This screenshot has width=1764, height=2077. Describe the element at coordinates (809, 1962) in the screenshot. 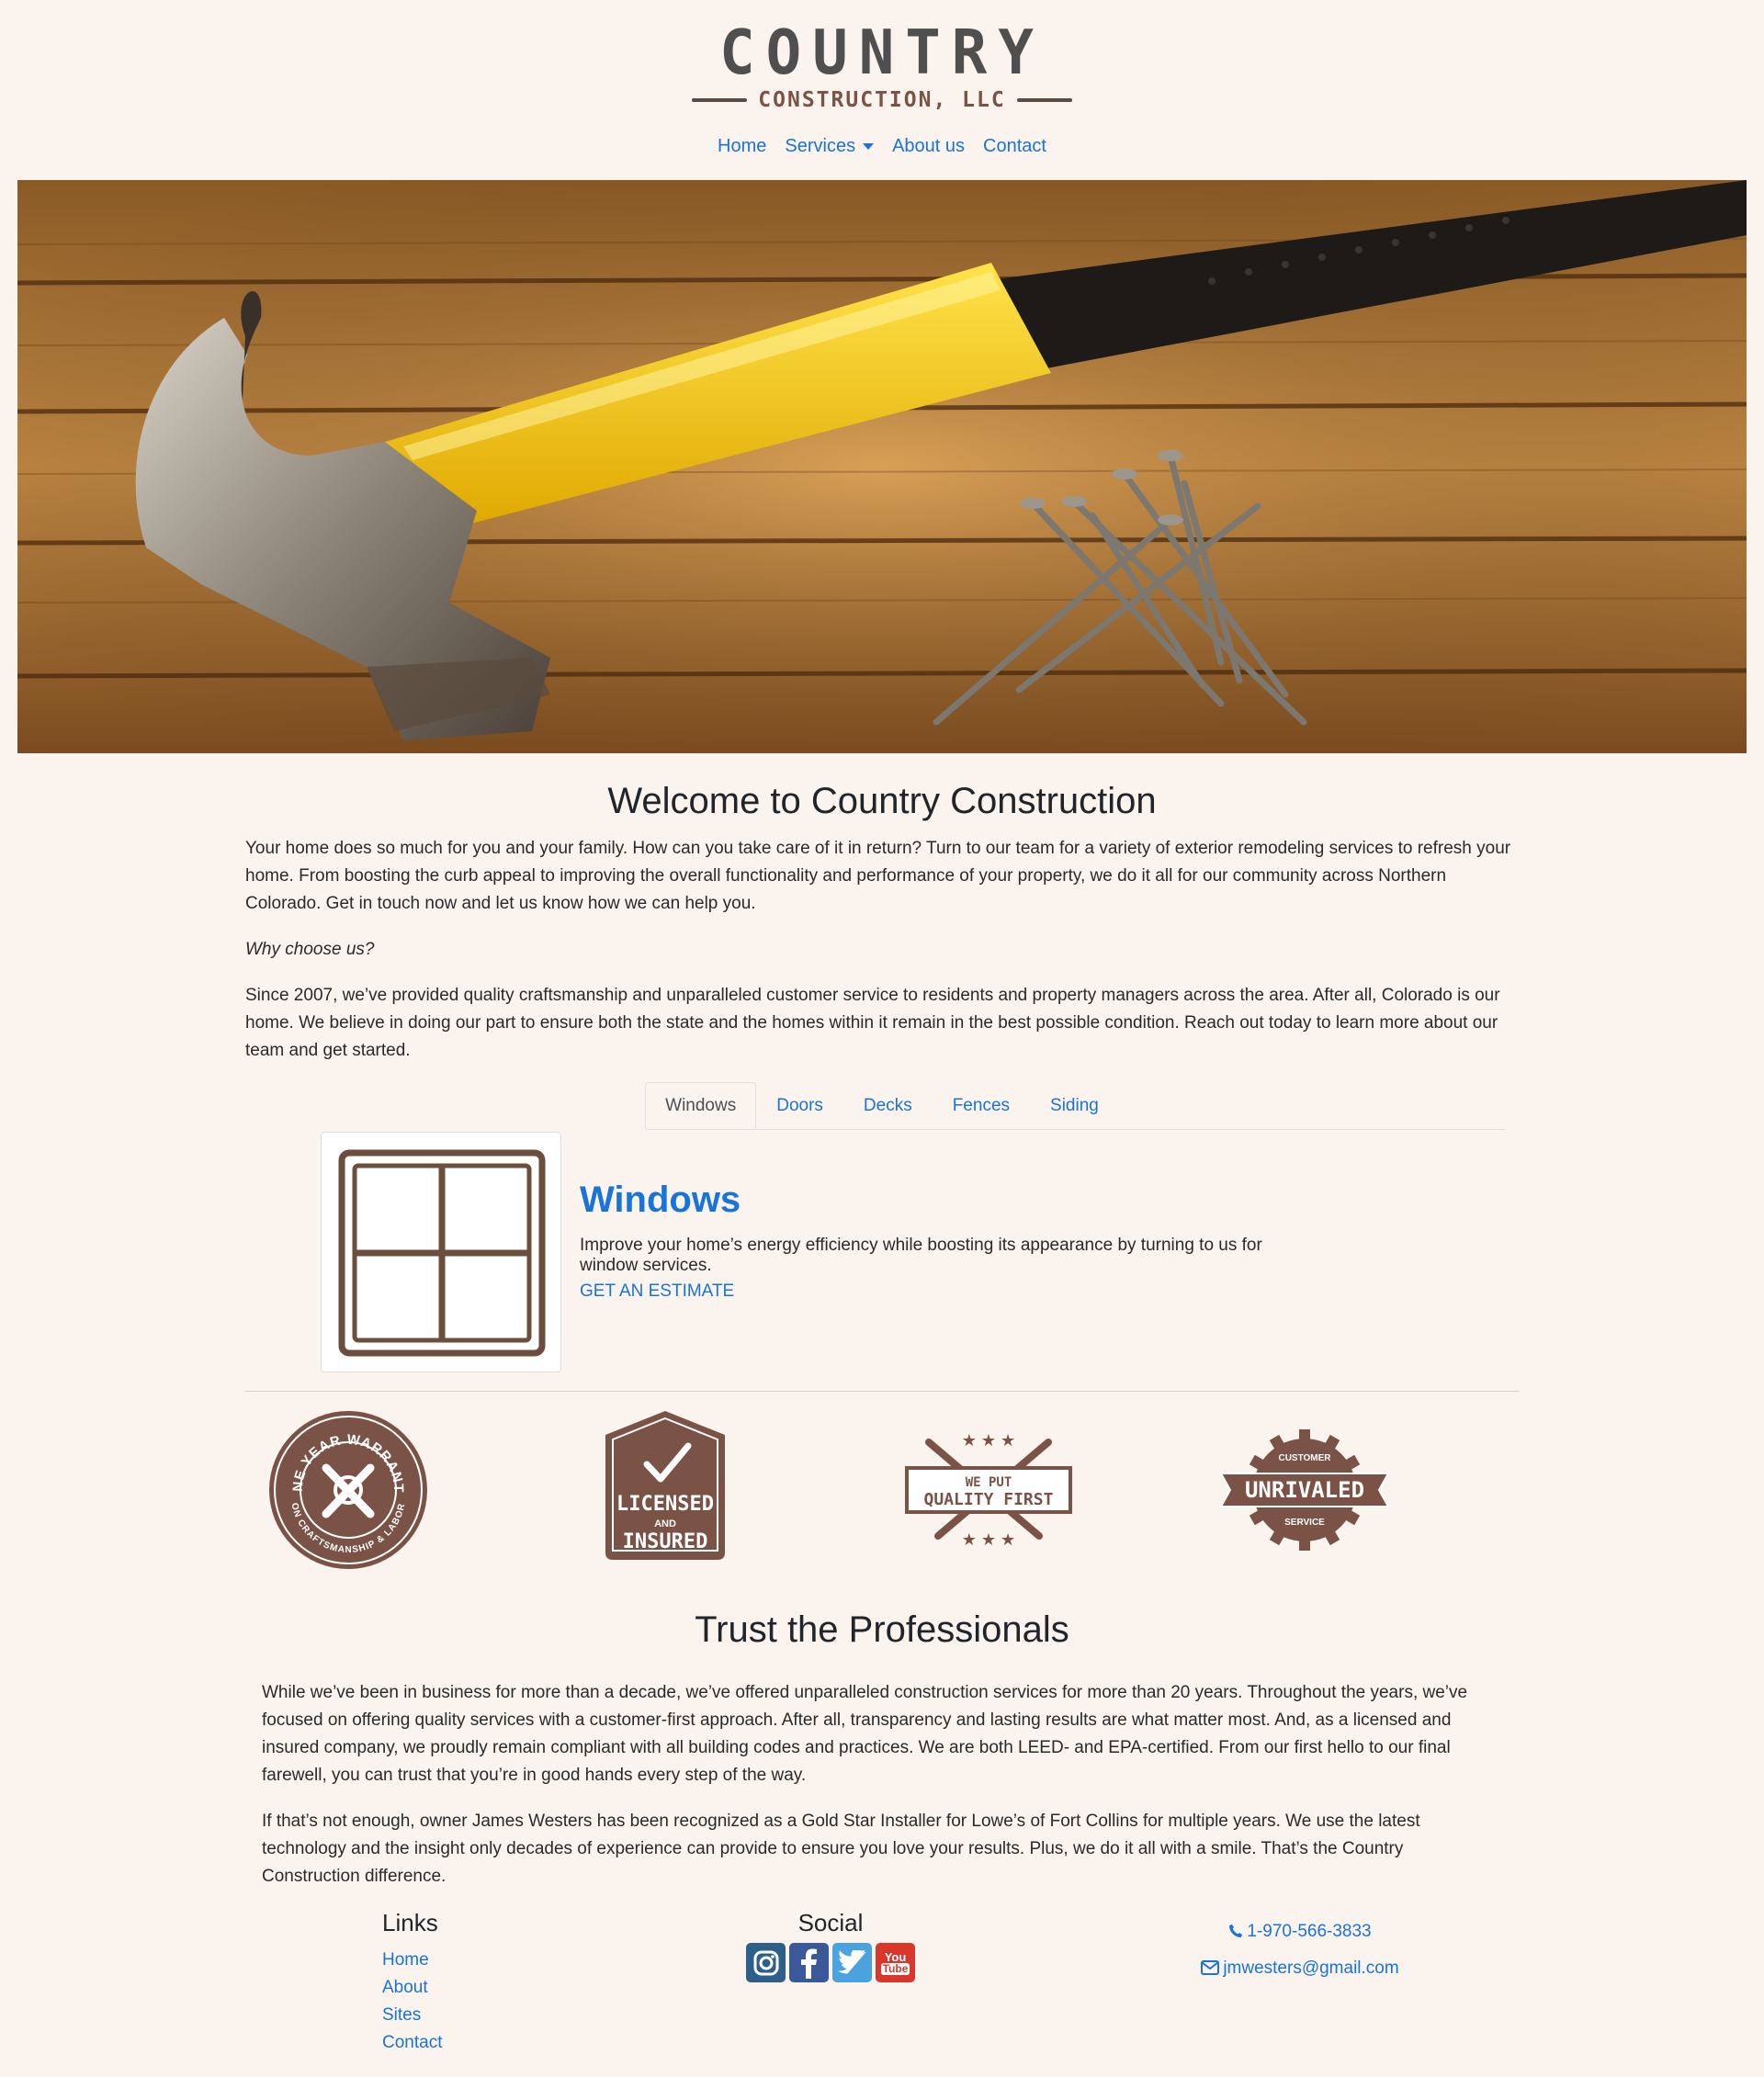

I see `facebook-icon` at that location.